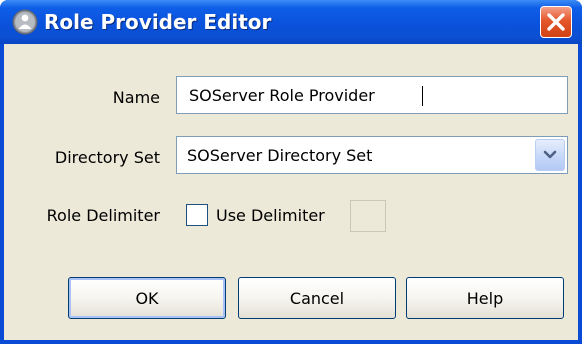 The width and height of the screenshot is (582, 344). What do you see at coordinates (291, 22) in the screenshot?
I see `title-bar: Role Provider Editor` at bounding box center [291, 22].